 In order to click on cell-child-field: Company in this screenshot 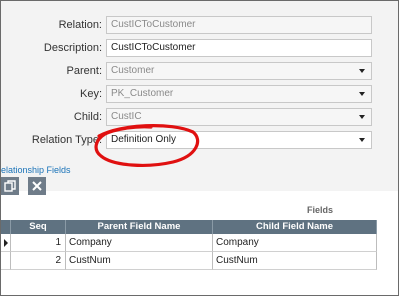, I will do `click(295, 243)`.